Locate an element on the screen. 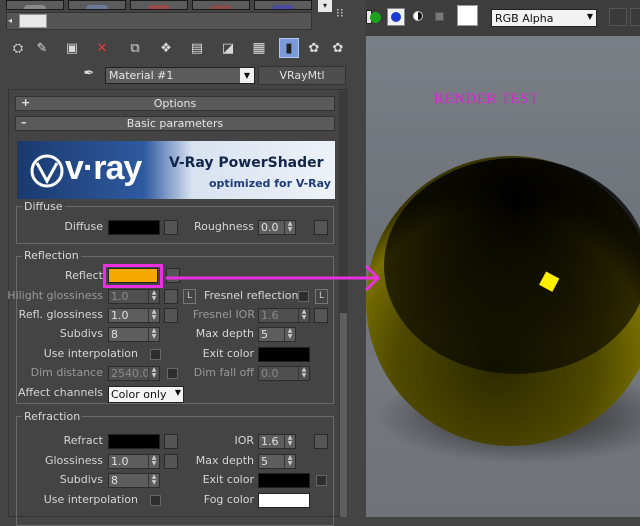 The width and height of the screenshot is (640, 526). affect-channels-dropdown: Color only ▼ is located at coordinates (146, 394).